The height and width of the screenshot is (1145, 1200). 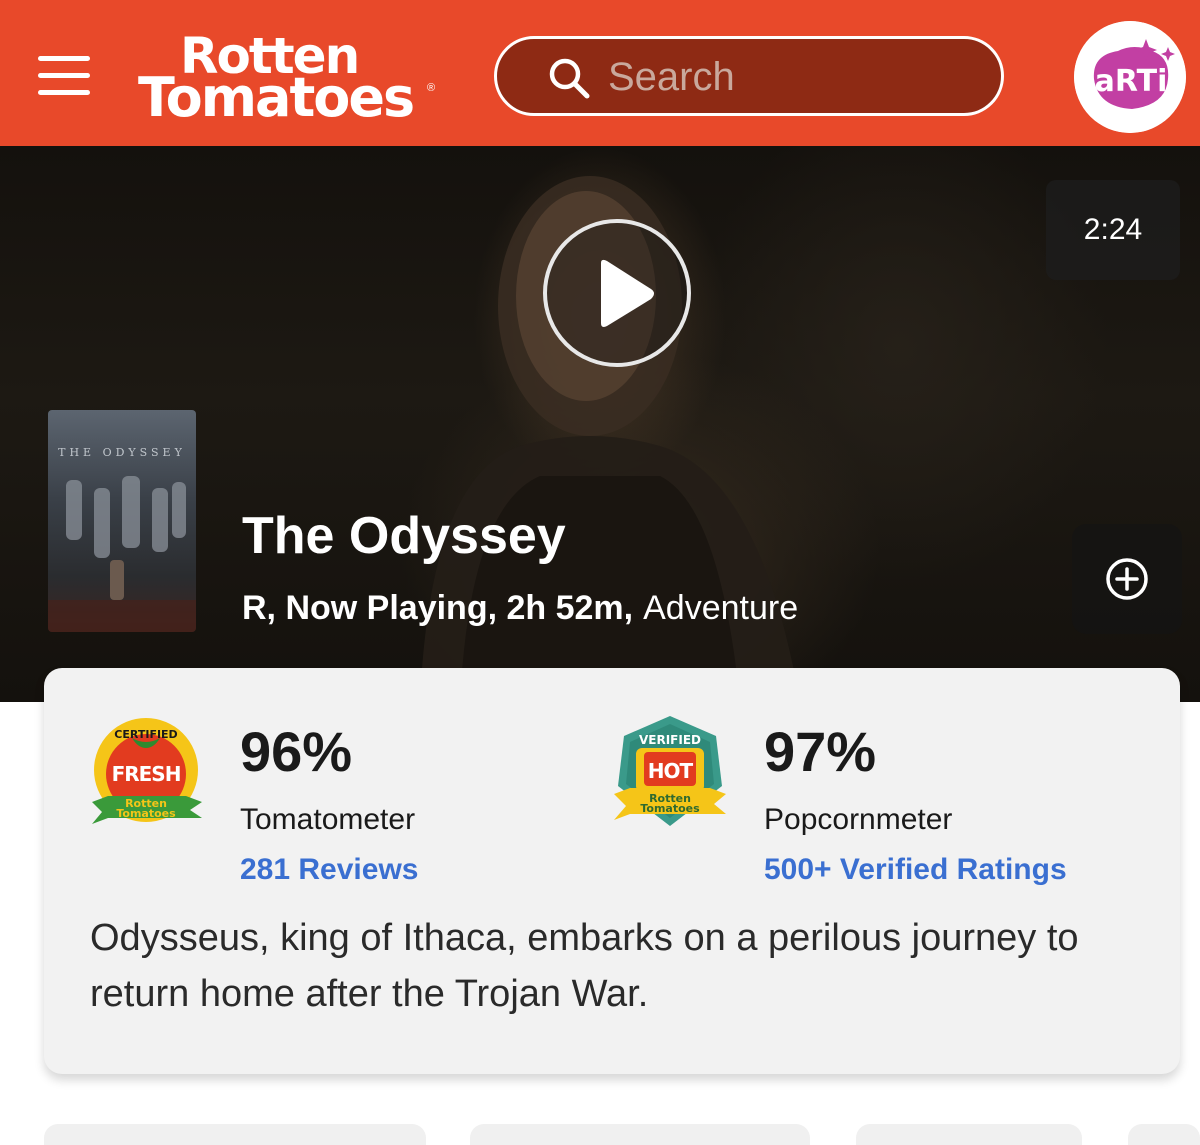 What do you see at coordinates (569, 78) in the screenshot?
I see `search-icon` at bounding box center [569, 78].